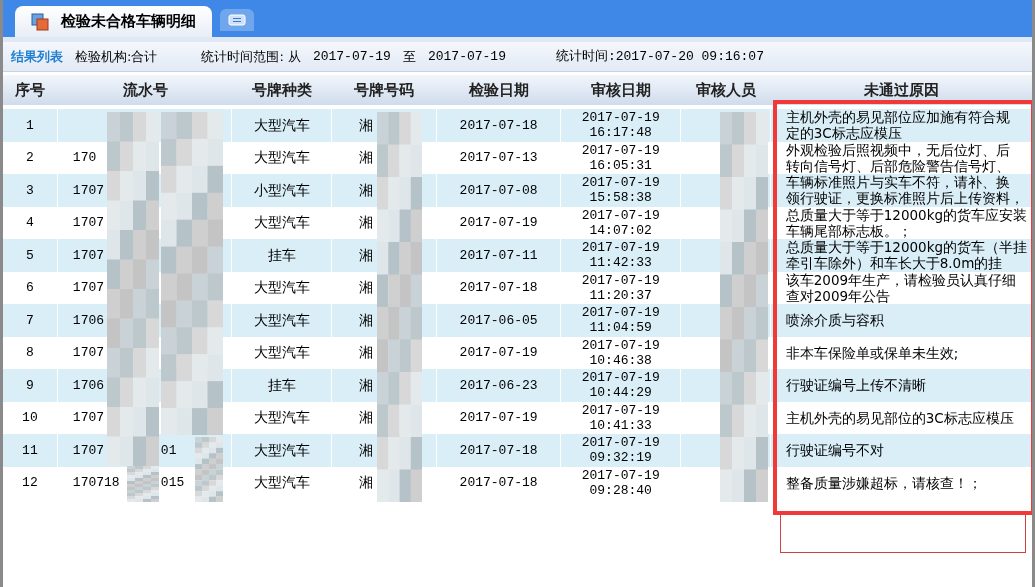  Describe the element at coordinates (30, 385) in the screenshot. I see `table-cell-text: 9` at that location.